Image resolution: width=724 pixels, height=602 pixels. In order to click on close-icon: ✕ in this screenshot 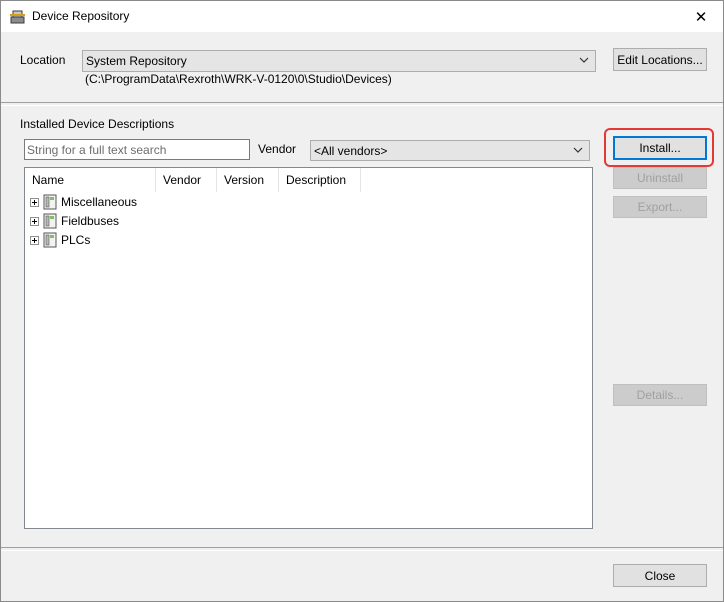, I will do `click(701, 16)`.